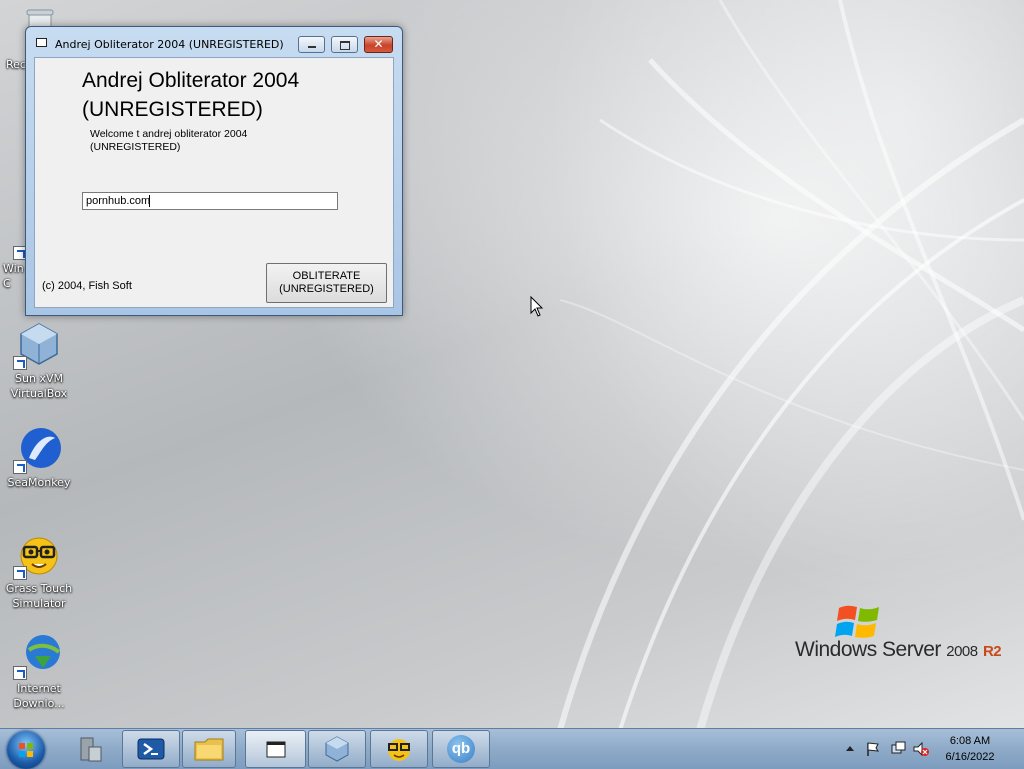 This screenshot has width=1024, height=769. What do you see at coordinates (38, 655) in the screenshot?
I see `download-globe-icon` at bounding box center [38, 655].